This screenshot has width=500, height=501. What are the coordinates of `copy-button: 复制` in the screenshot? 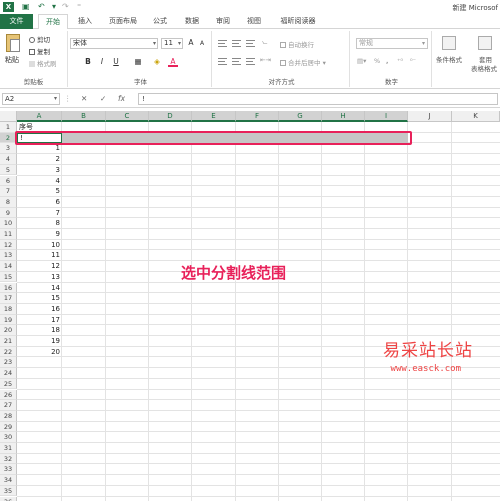 It's located at (39, 51).